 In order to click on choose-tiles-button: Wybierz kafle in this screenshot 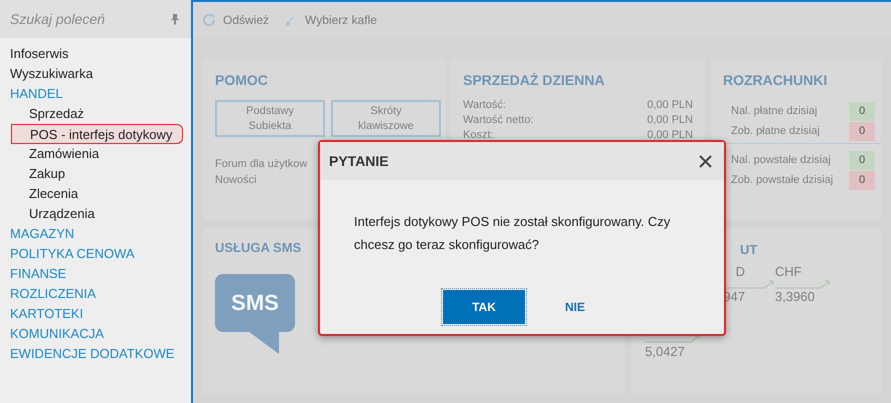, I will do `click(330, 20)`.